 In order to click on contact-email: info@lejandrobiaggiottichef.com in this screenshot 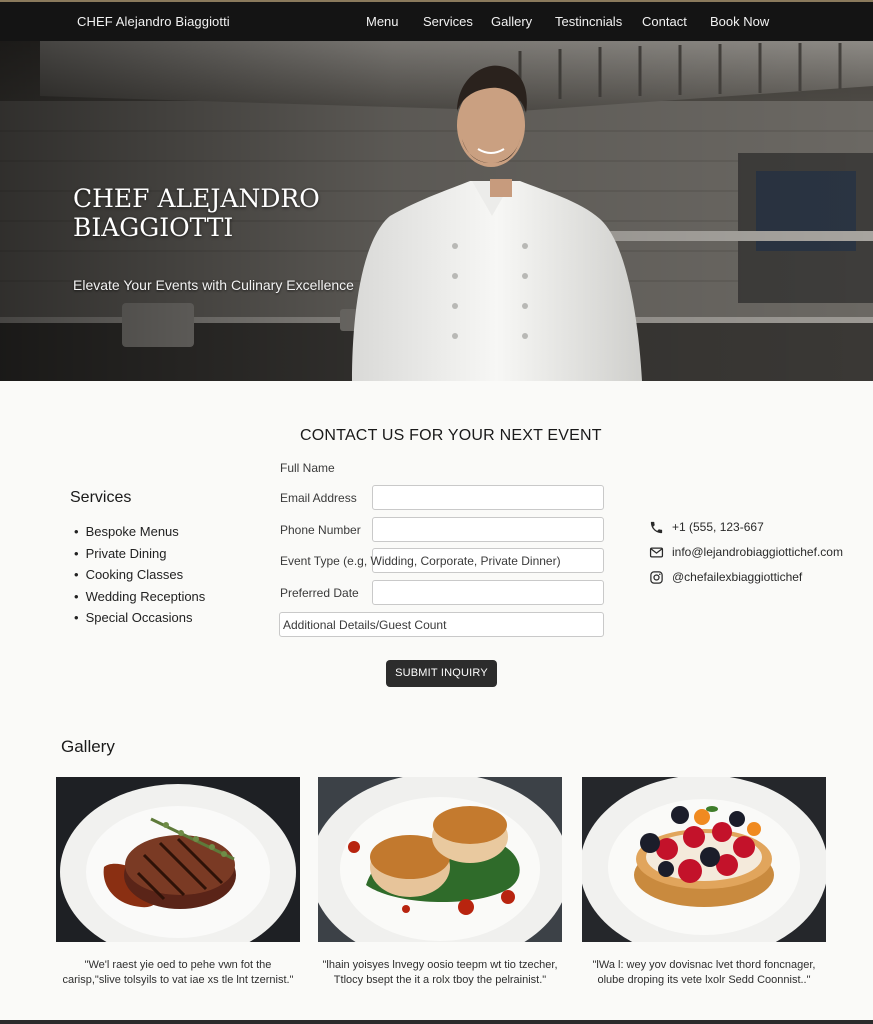, I will do `click(745, 552)`.